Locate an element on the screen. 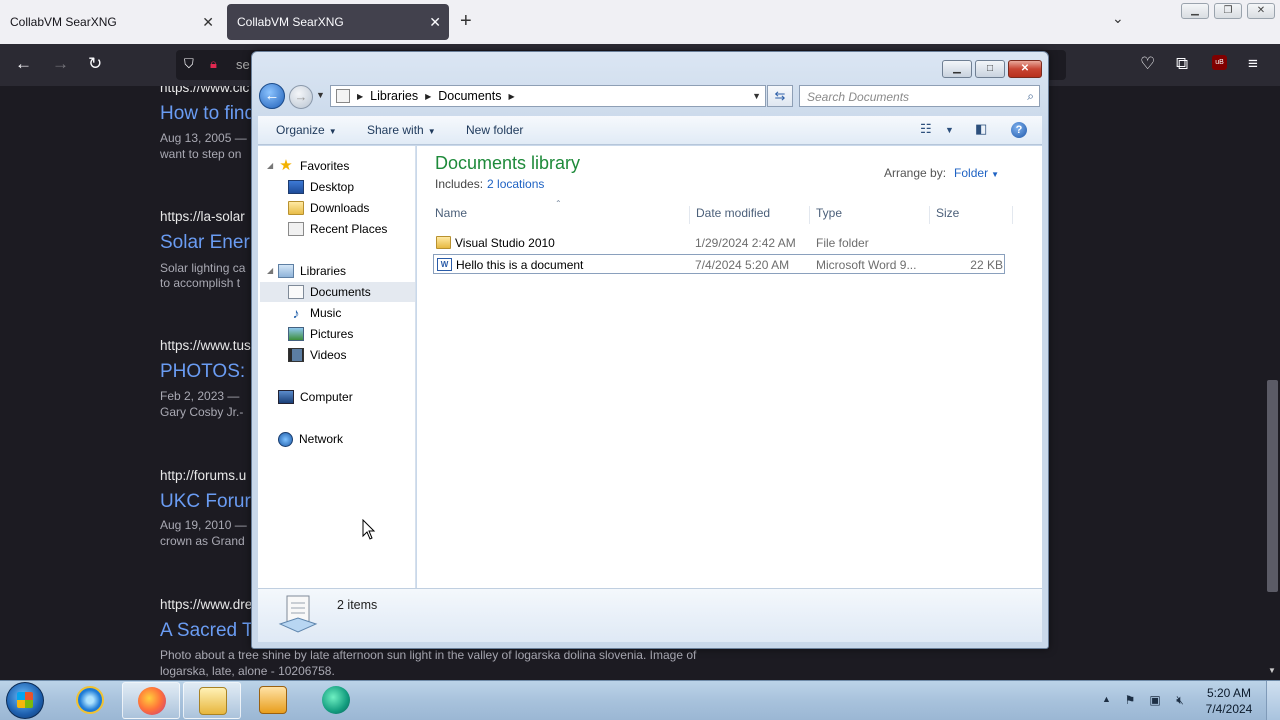  new-tab-icon: + is located at coordinates (466, 21).